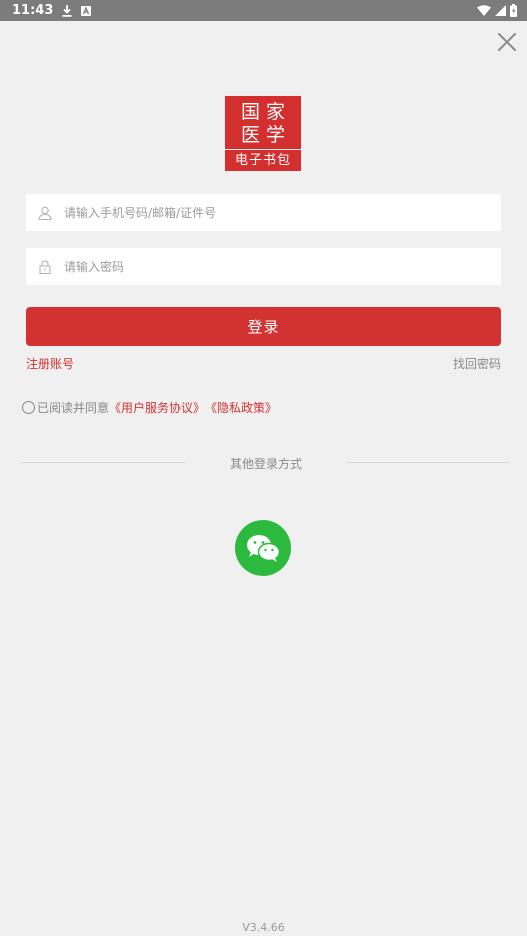 Image resolution: width=527 pixels, height=936 pixels. I want to click on logo-char: 家, so click(275, 112).